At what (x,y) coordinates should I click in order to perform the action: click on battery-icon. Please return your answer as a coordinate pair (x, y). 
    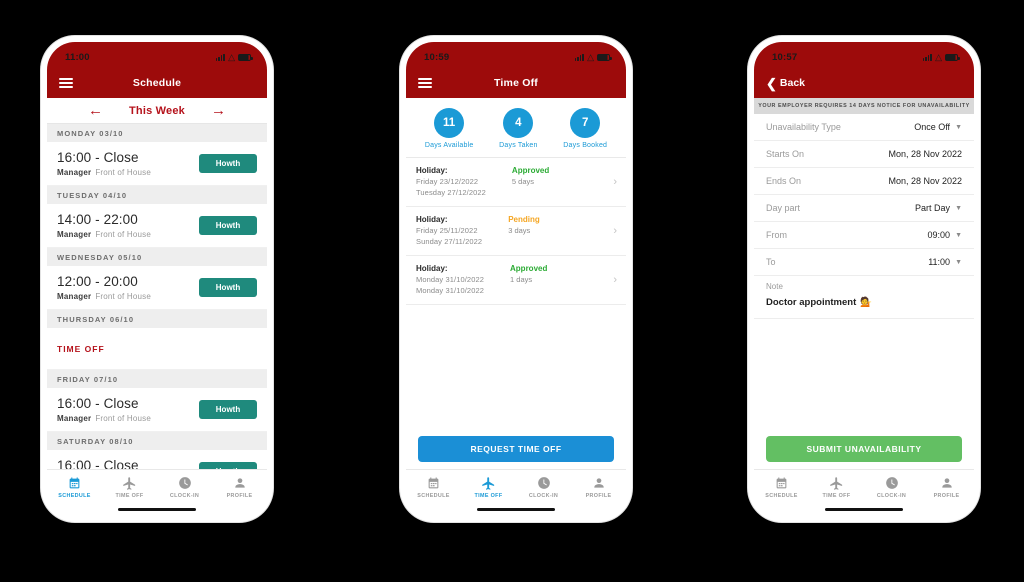
    Looking at the image, I should click on (245, 57).